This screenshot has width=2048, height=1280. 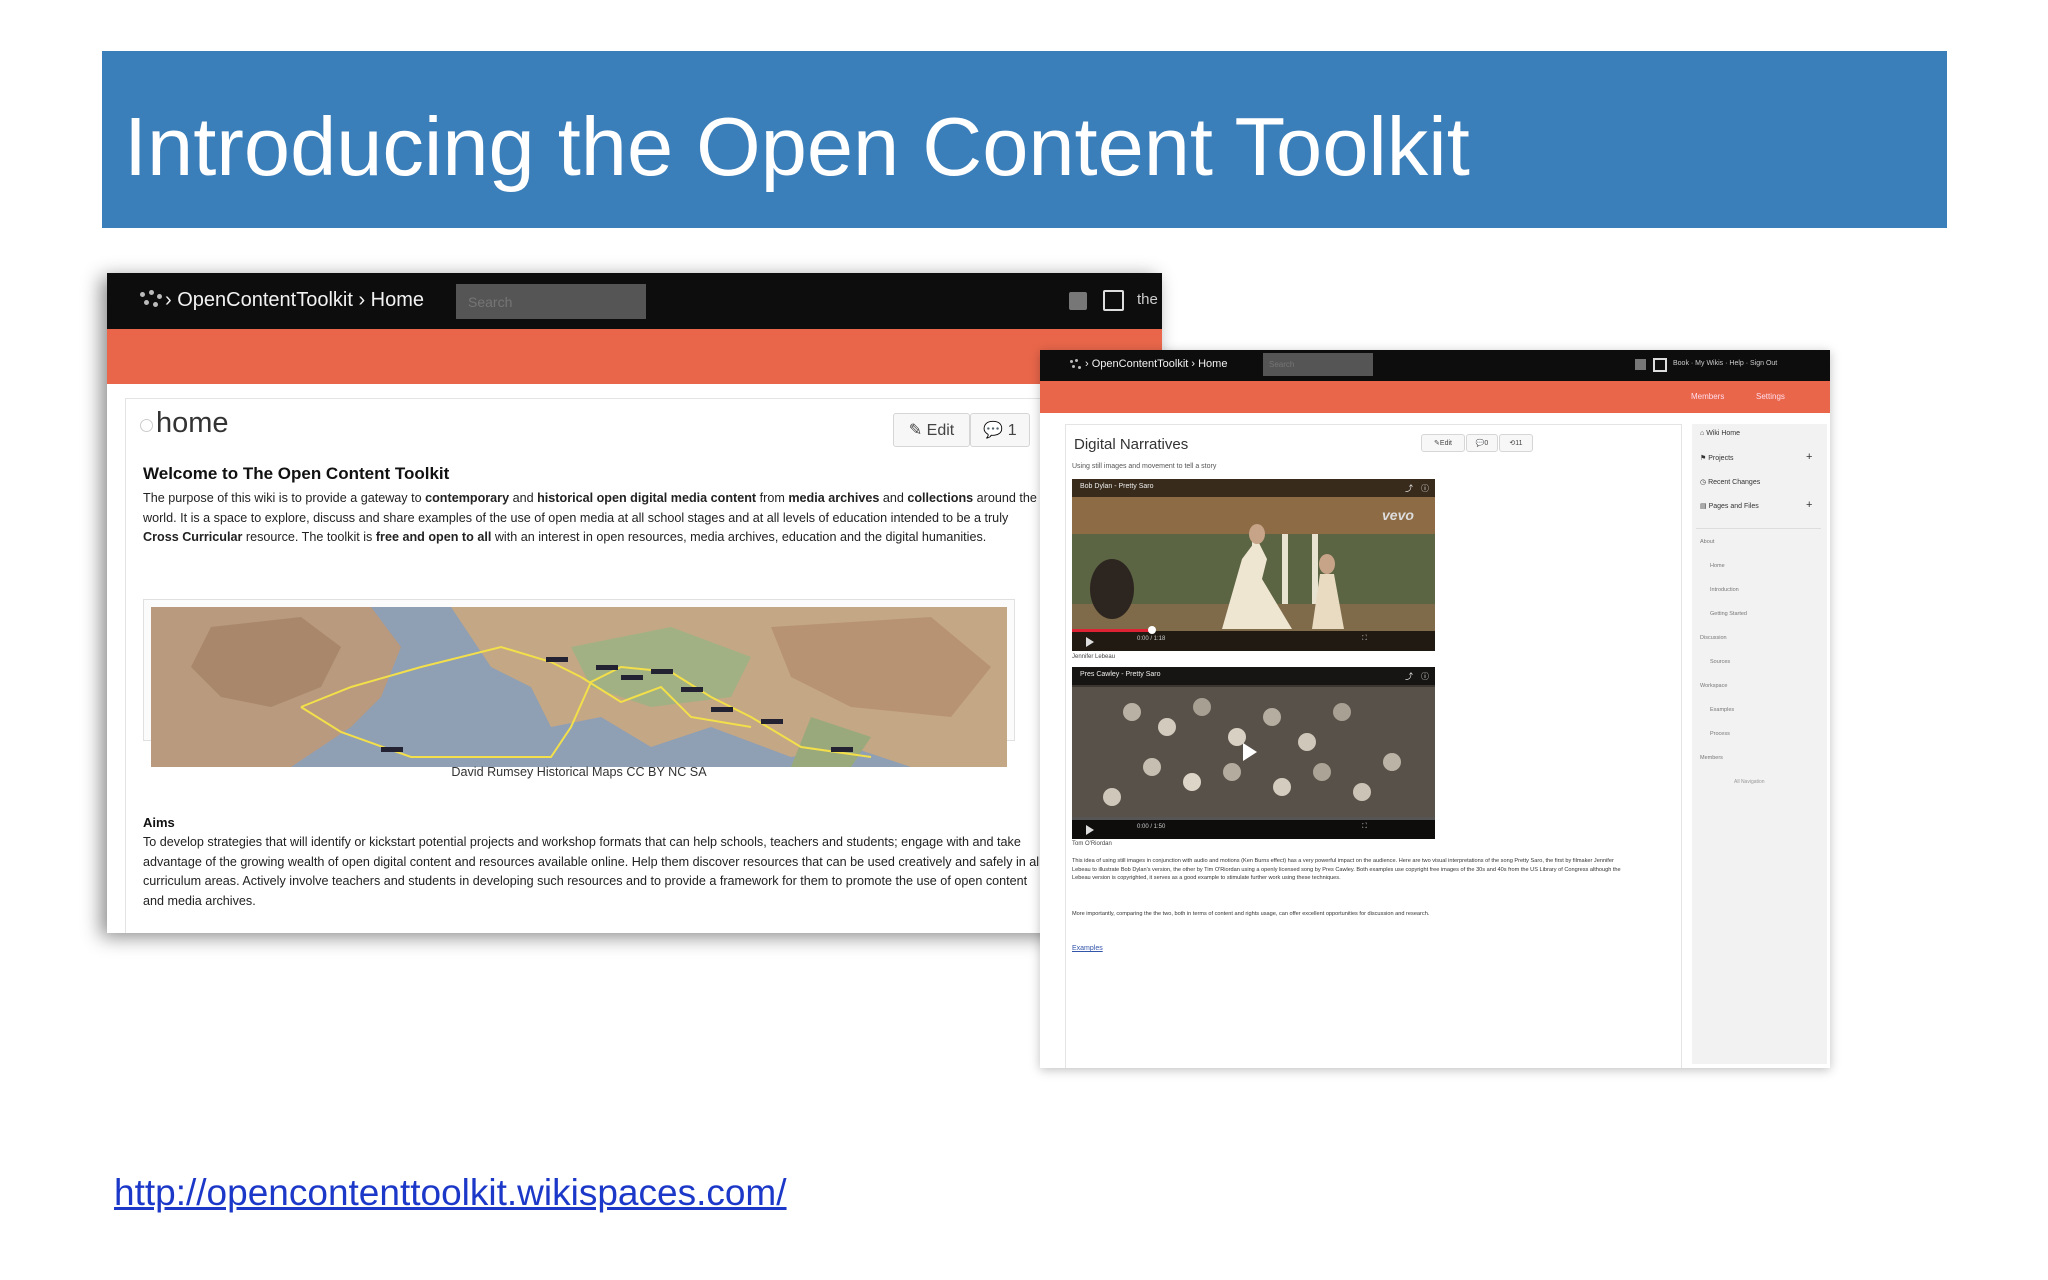 I want to click on map-caption: David Rumsey Historical Maps CC BY NC SA, so click(x=579, y=772).